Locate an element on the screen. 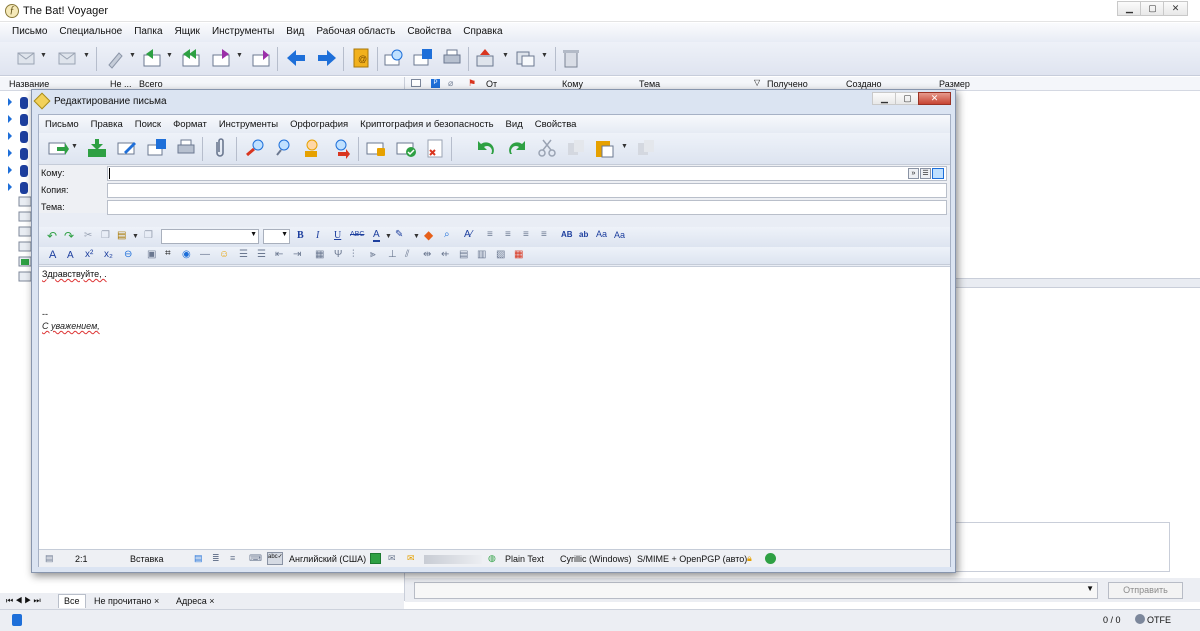 The height and width of the screenshot is (631, 1200). menu-account: Ящик is located at coordinates (187, 31).